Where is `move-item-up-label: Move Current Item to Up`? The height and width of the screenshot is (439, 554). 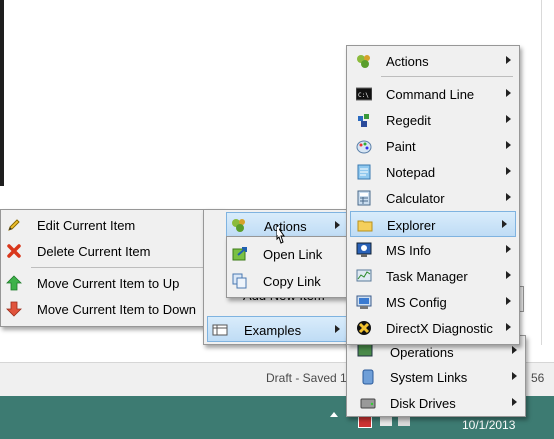
move-item-up-label: Move Current Item to Up is located at coordinates (108, 283).